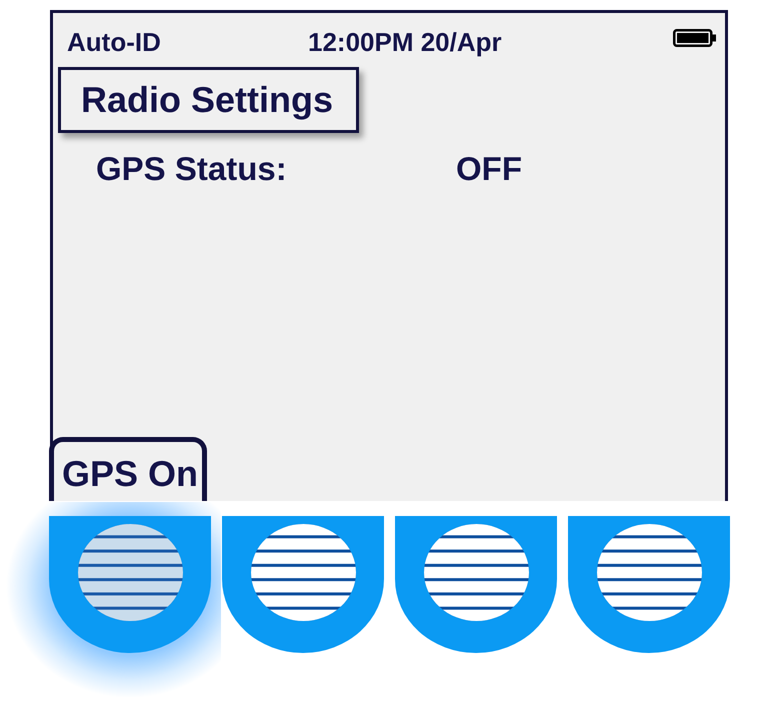  I want to click on battery-icon, so click(694, 38).